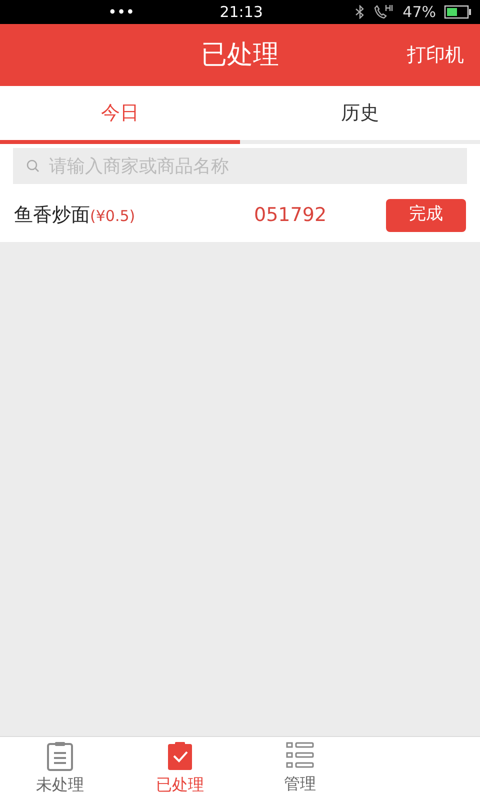  I want to click on battery-percent: 47%, so click(419, 12).